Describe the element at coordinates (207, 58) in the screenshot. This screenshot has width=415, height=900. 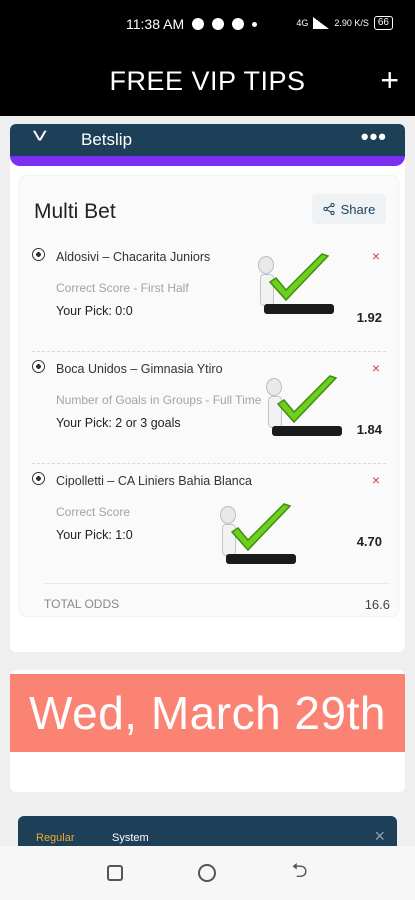
I see `app-top-bar: 11:38 AM 4G 2.90 K/S 66 FREE VIP TIPS +` at that location.